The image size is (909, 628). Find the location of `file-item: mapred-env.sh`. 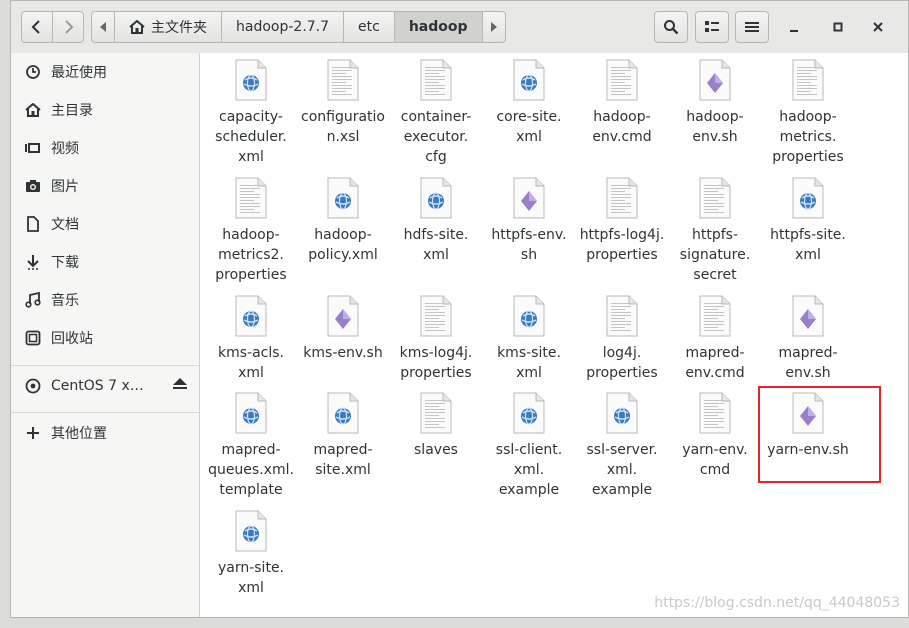

file-item: mapred-env.sh is located at coordinates (808, 336).